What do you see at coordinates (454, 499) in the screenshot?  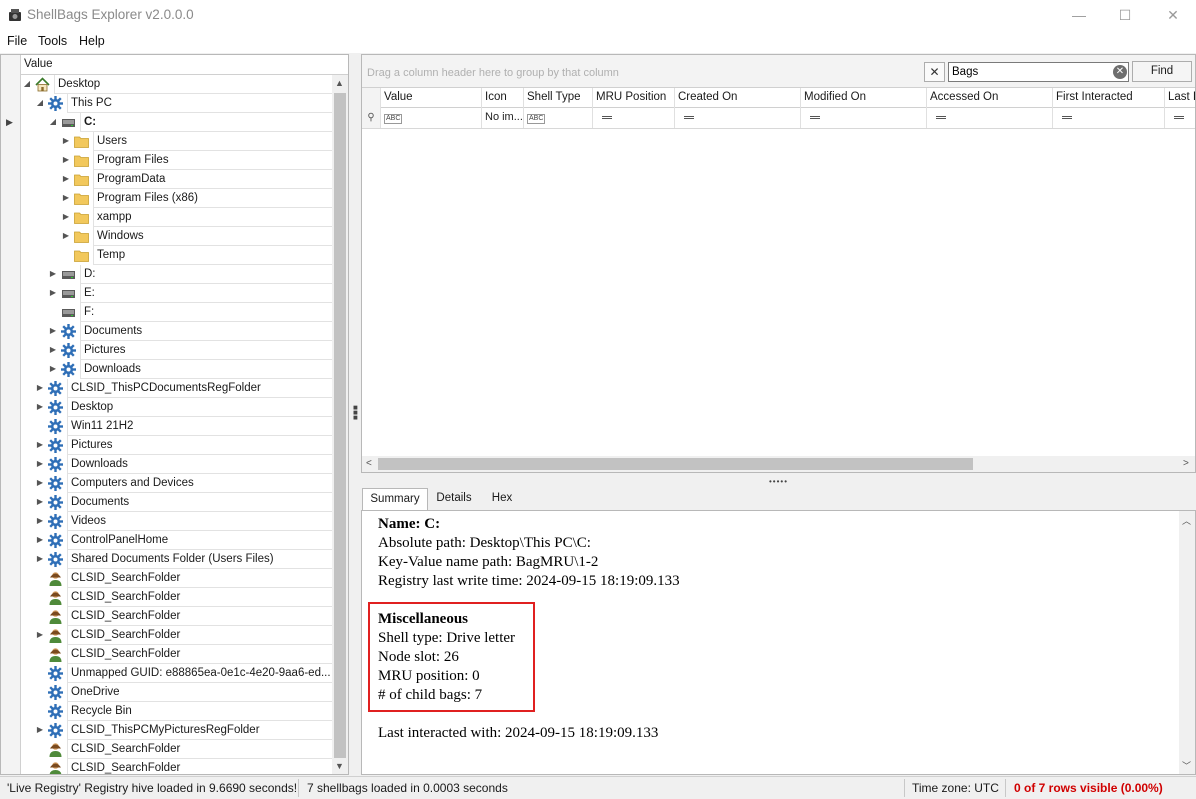 I see `tab-details: Details` at bounding box center [454, 499].